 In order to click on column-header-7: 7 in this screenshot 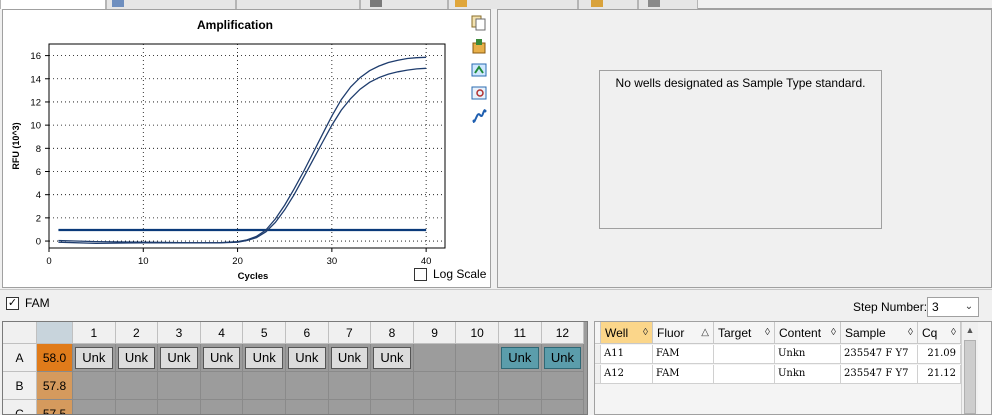, I will do `click(350, 333)`.